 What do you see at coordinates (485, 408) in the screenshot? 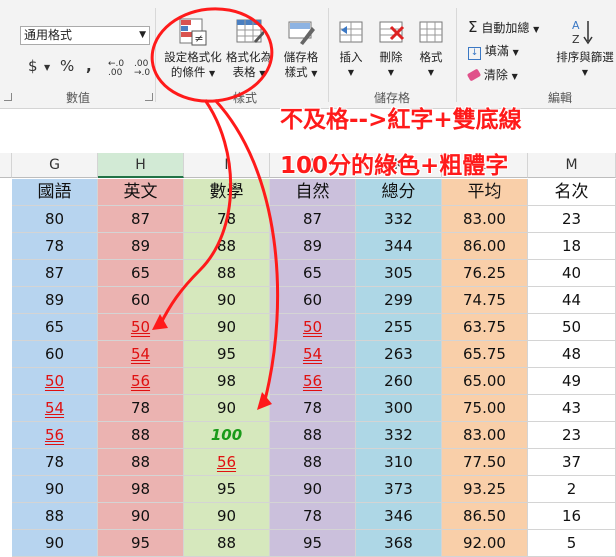
I see `table-cell: 75.00` at bounding box center [485, 408].